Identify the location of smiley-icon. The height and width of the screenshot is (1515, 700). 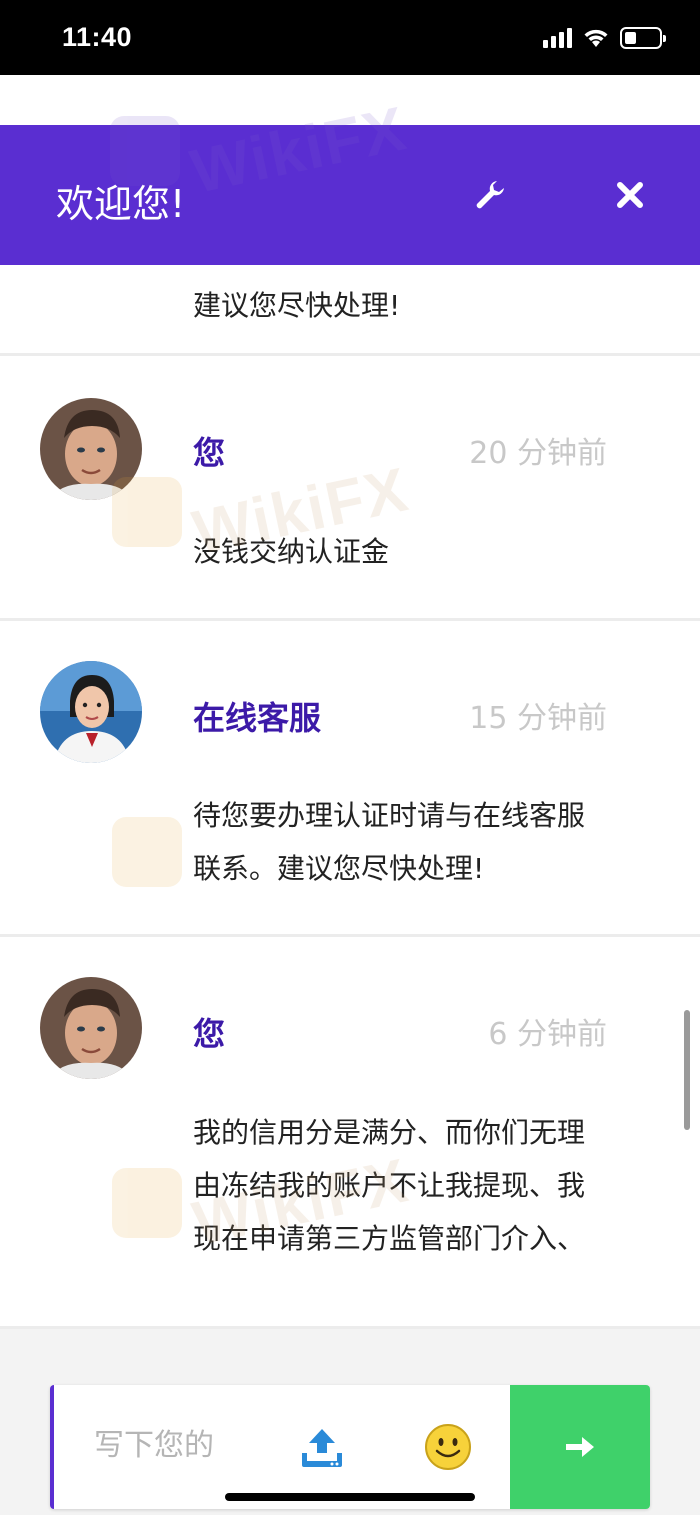
(448, 1447).